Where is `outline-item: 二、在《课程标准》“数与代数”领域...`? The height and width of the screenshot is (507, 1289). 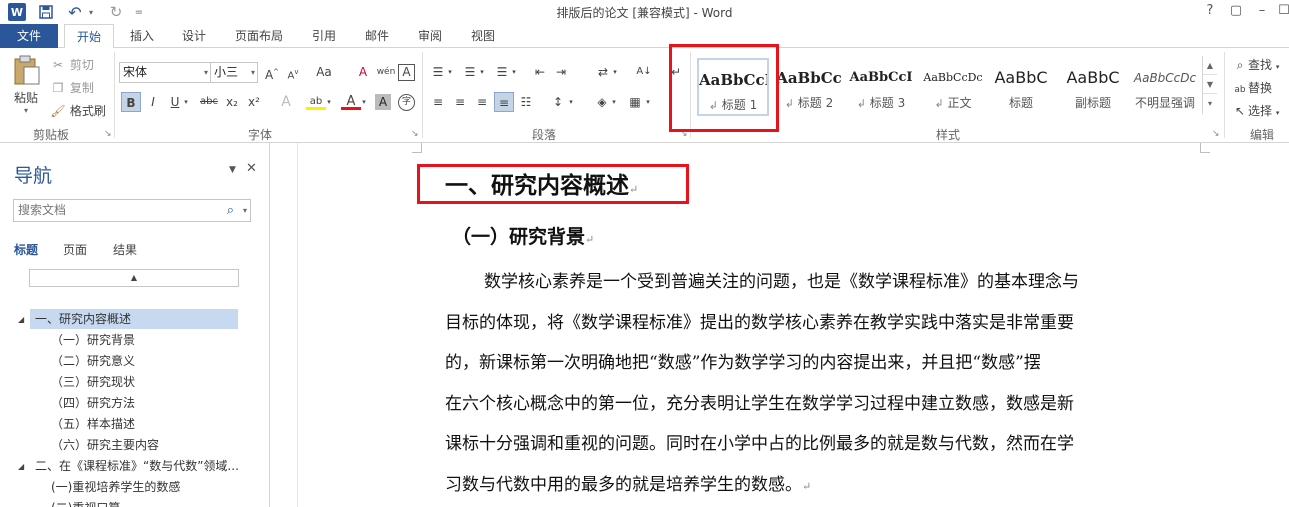
outline-item: 二、在《课程标准》“数与代数”领域... is located at coordinates (137, 466).